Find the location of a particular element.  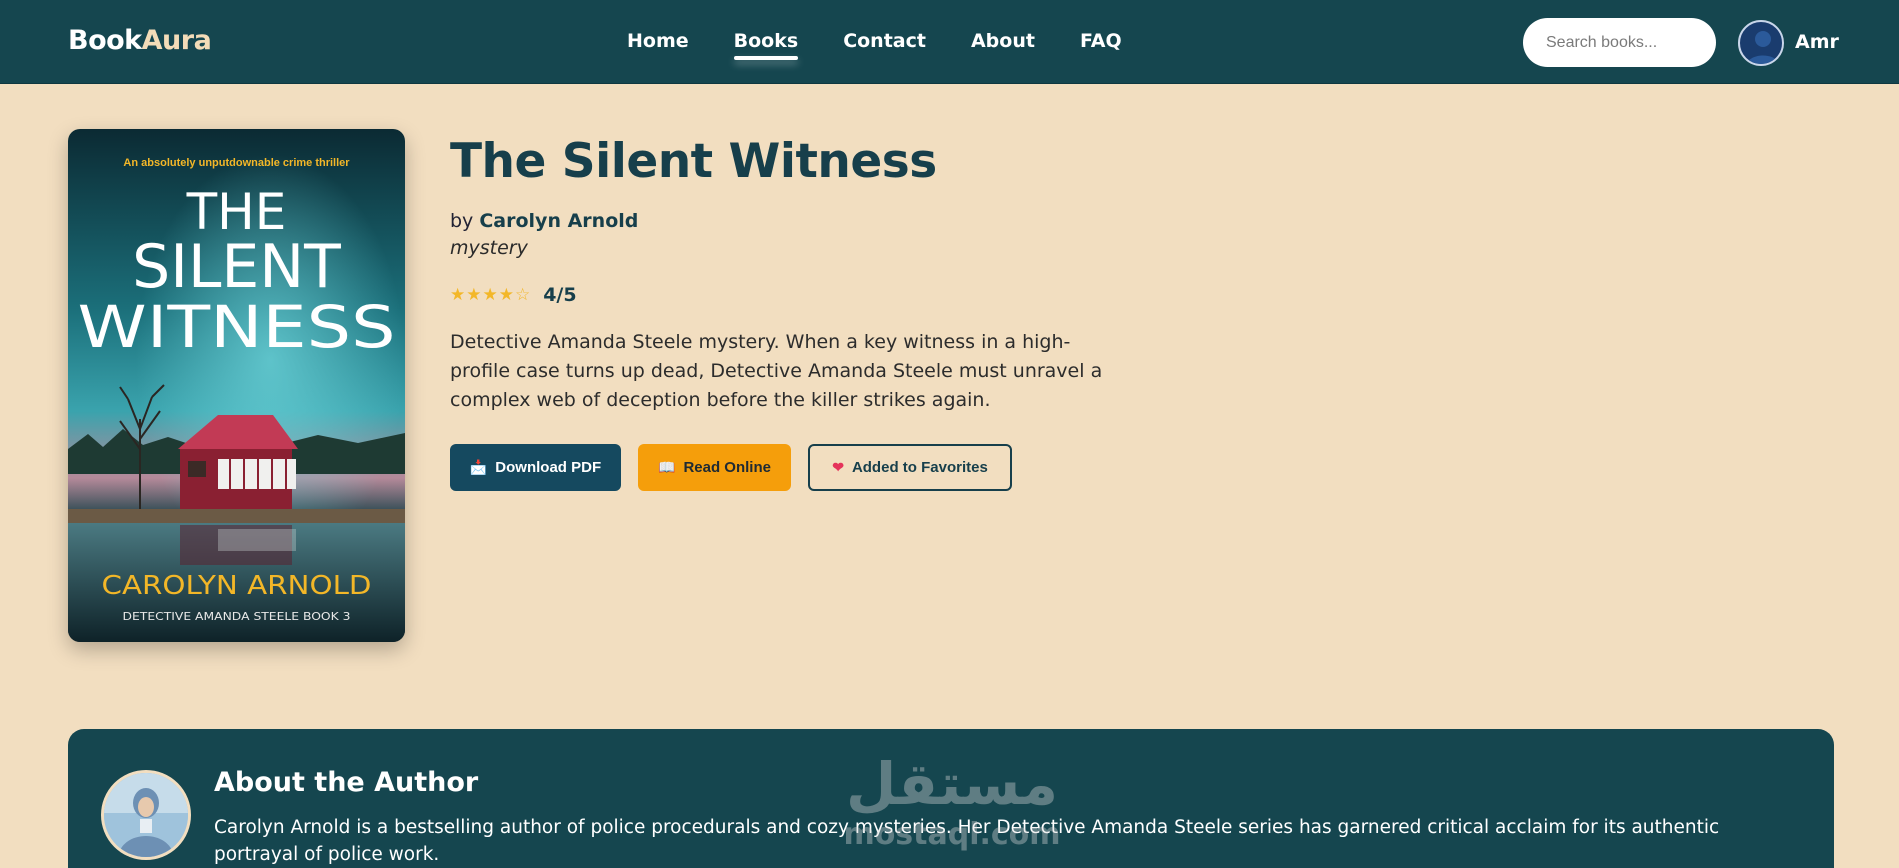

author-link: Carolyn Arnold is located at coordinates (558, 221).